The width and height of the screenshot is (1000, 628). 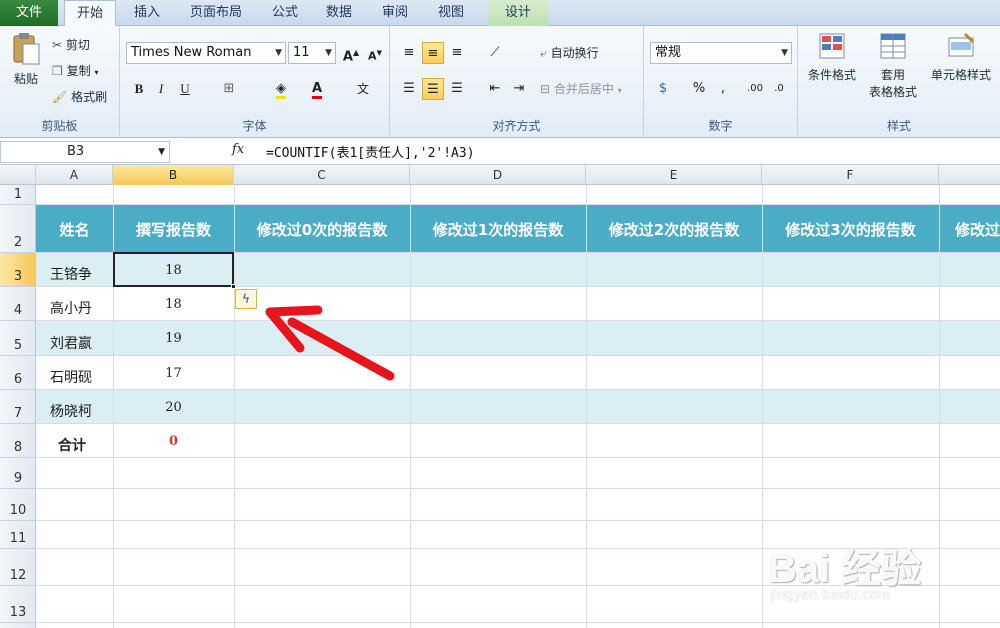 I want to click on decrease-decimal-button: .0, so click(x=779, y=89).